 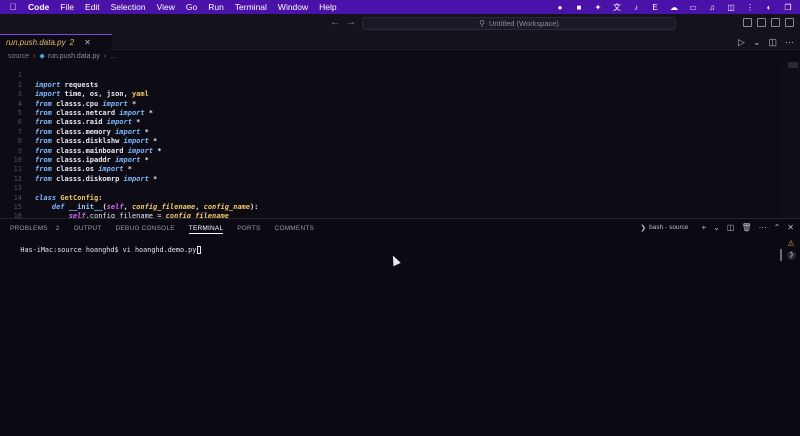 I want to click on guitar-icon: ♪, so click(x=636, y=7).